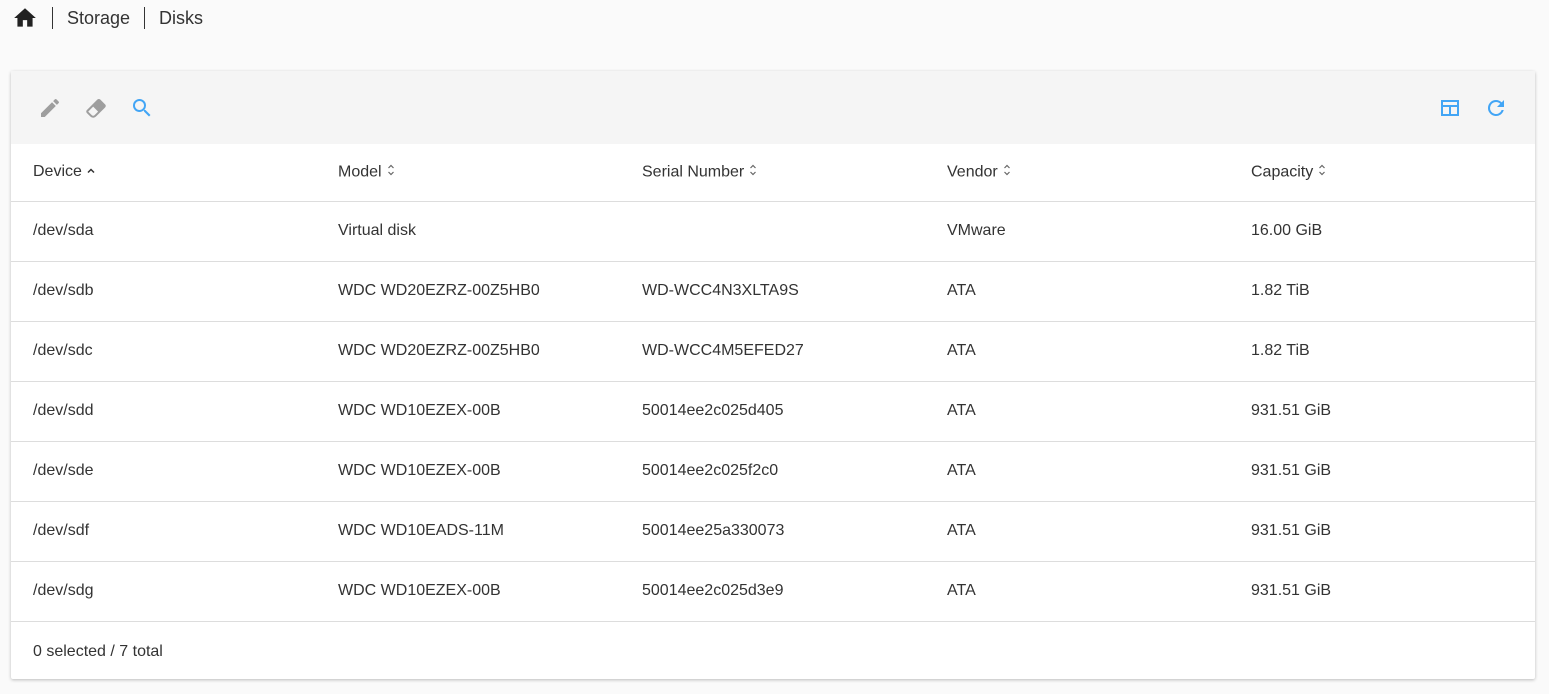 Image resolution: width=1549 pixels, height=694 pixels. Describe the element at coordinates (181, 18) in the screenshot. I see `breadcrumb-disks: Disks` at that location.